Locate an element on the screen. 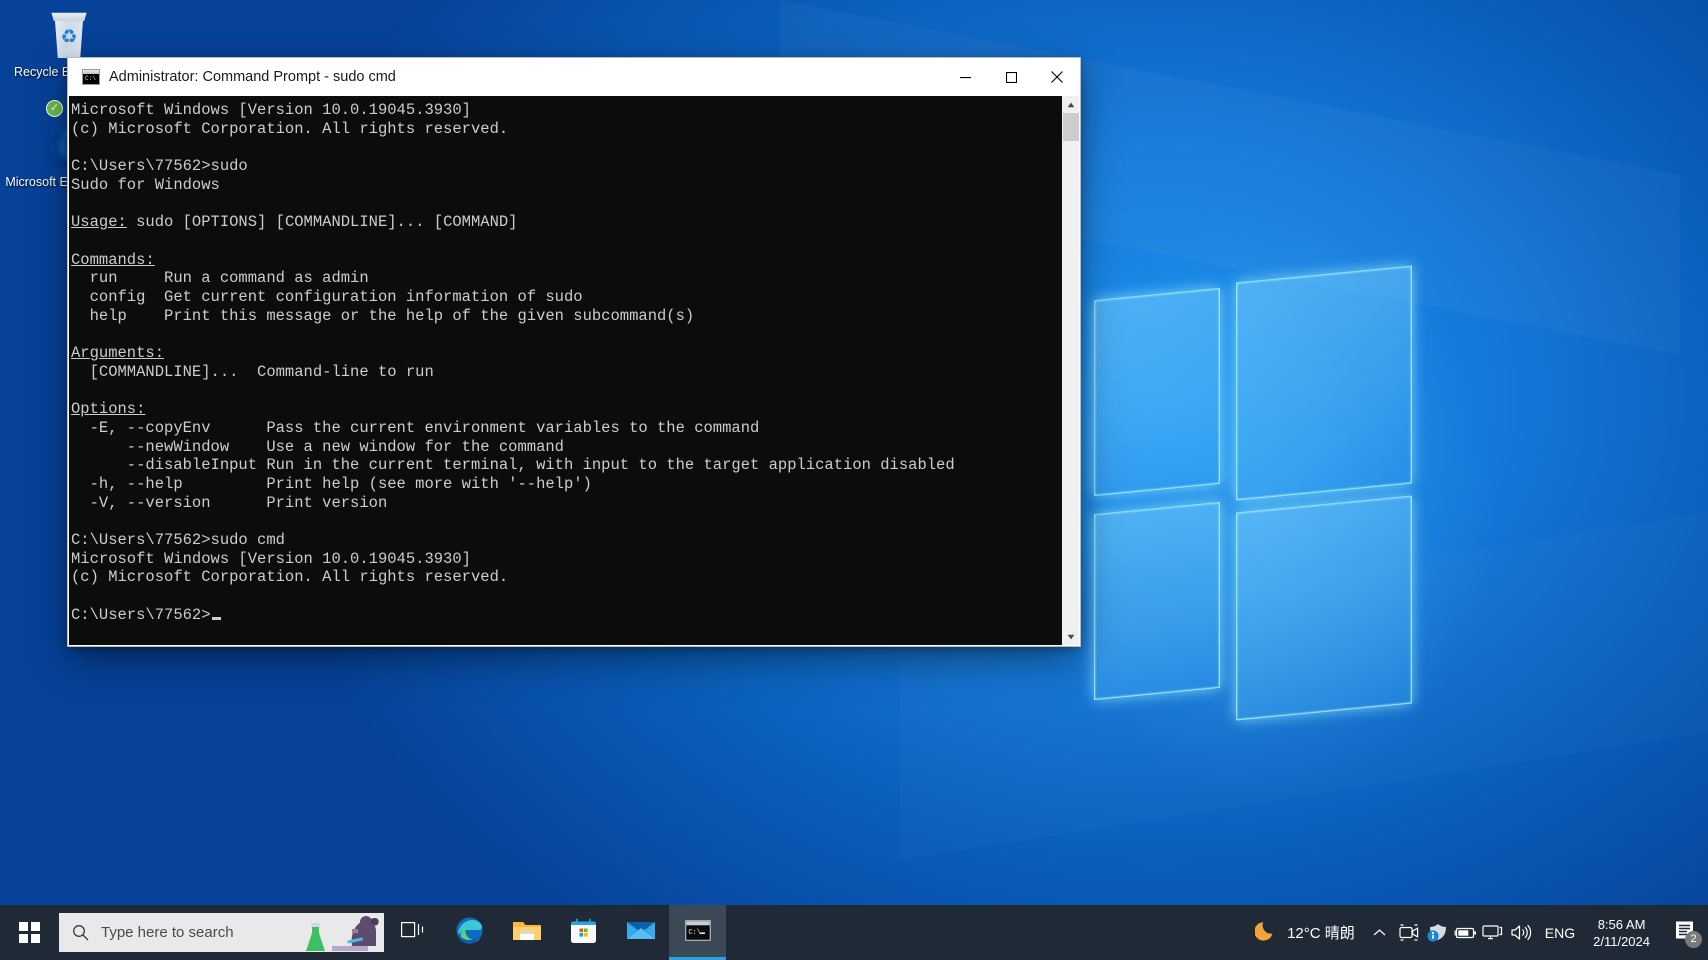 Image resolution: width=1708 pixels, height=960 pixels. wallpaper-windows-logo is located at coordinates (1255, 501).